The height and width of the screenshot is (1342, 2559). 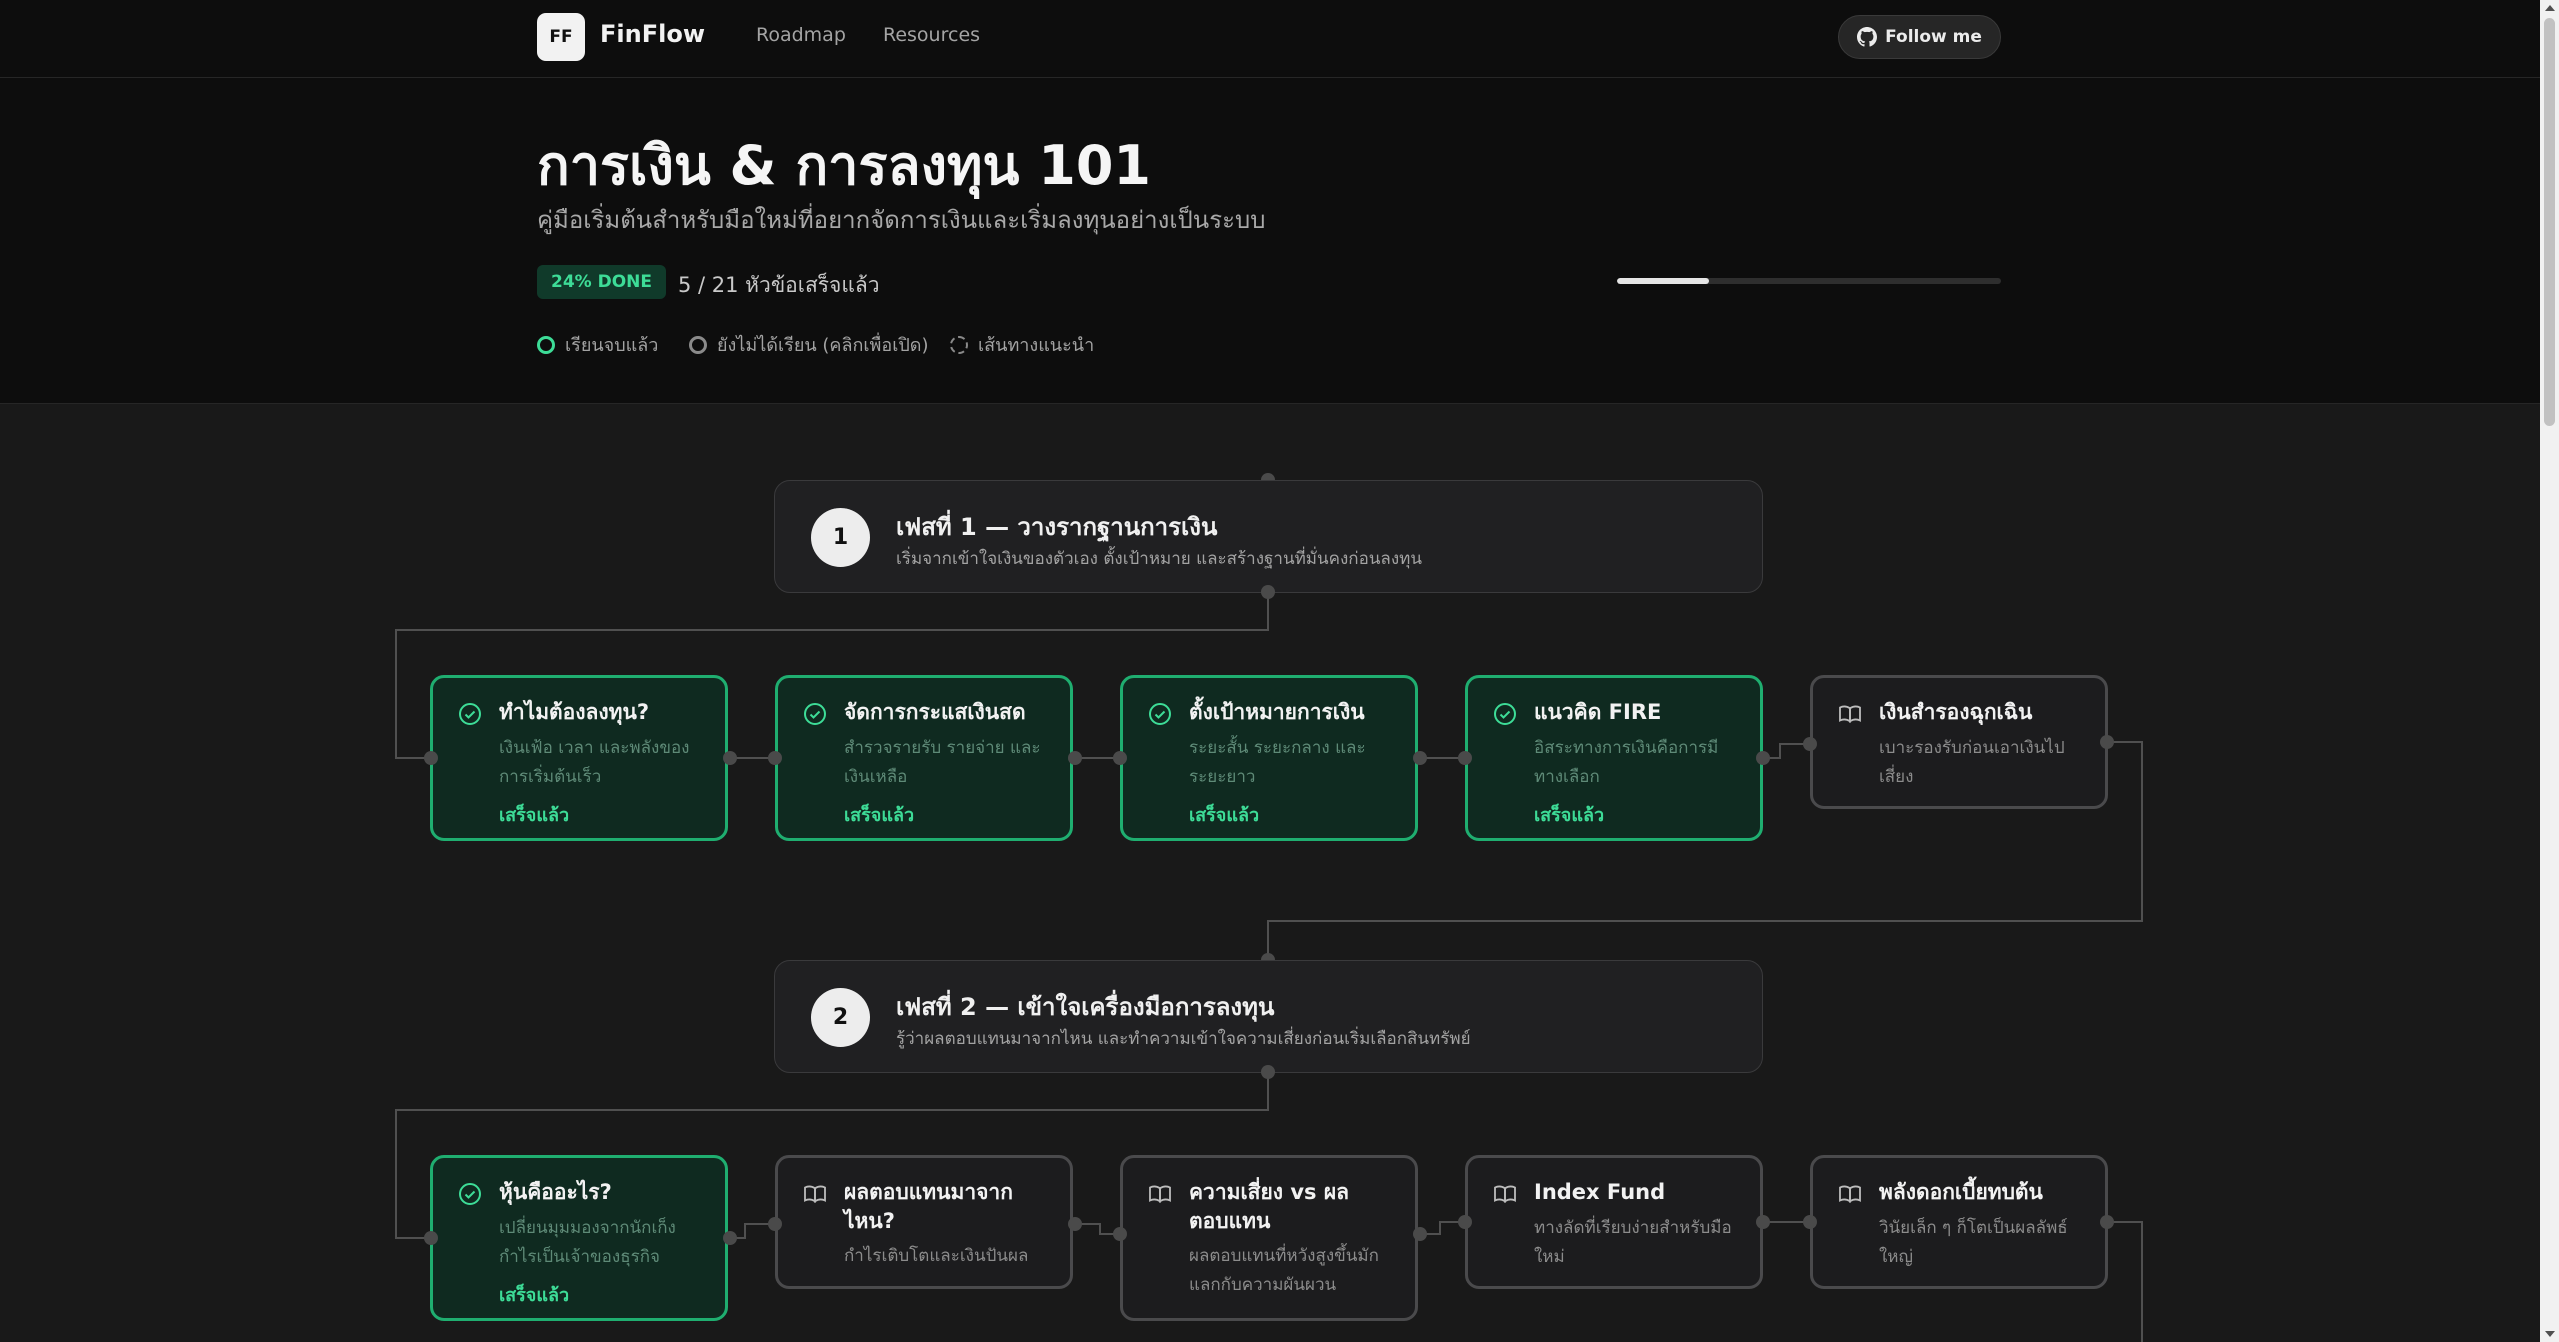 I want to click on page-scrollbar, so click(x=2549, y=671).